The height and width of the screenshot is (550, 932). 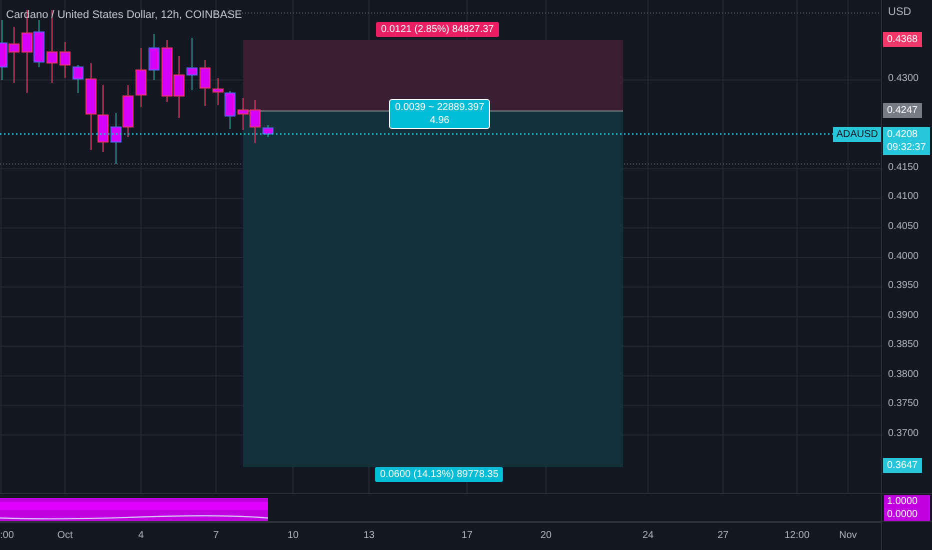 What do you see at coordinates (797, 535) in the screenshot?
I see `time-label: 12:00` at bounding box center [797, 535].